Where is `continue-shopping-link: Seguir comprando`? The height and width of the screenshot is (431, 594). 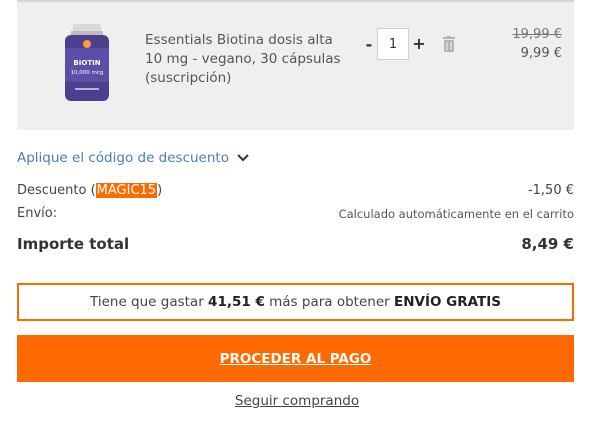
continue-shopping-link: Seguir comprando is located at coordinates (297, 401).